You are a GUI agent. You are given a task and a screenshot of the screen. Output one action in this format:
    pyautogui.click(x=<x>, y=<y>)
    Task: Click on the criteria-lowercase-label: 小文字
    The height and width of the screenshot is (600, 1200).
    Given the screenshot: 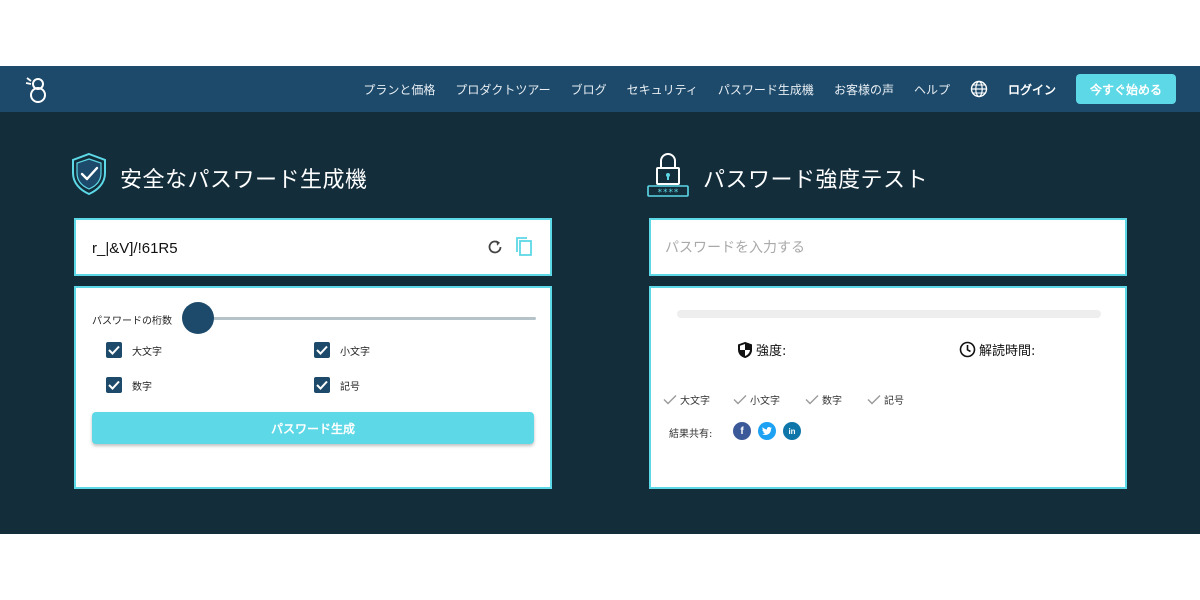 What is the action you would take?
    pyautogui.click(x=765, y=401)
    